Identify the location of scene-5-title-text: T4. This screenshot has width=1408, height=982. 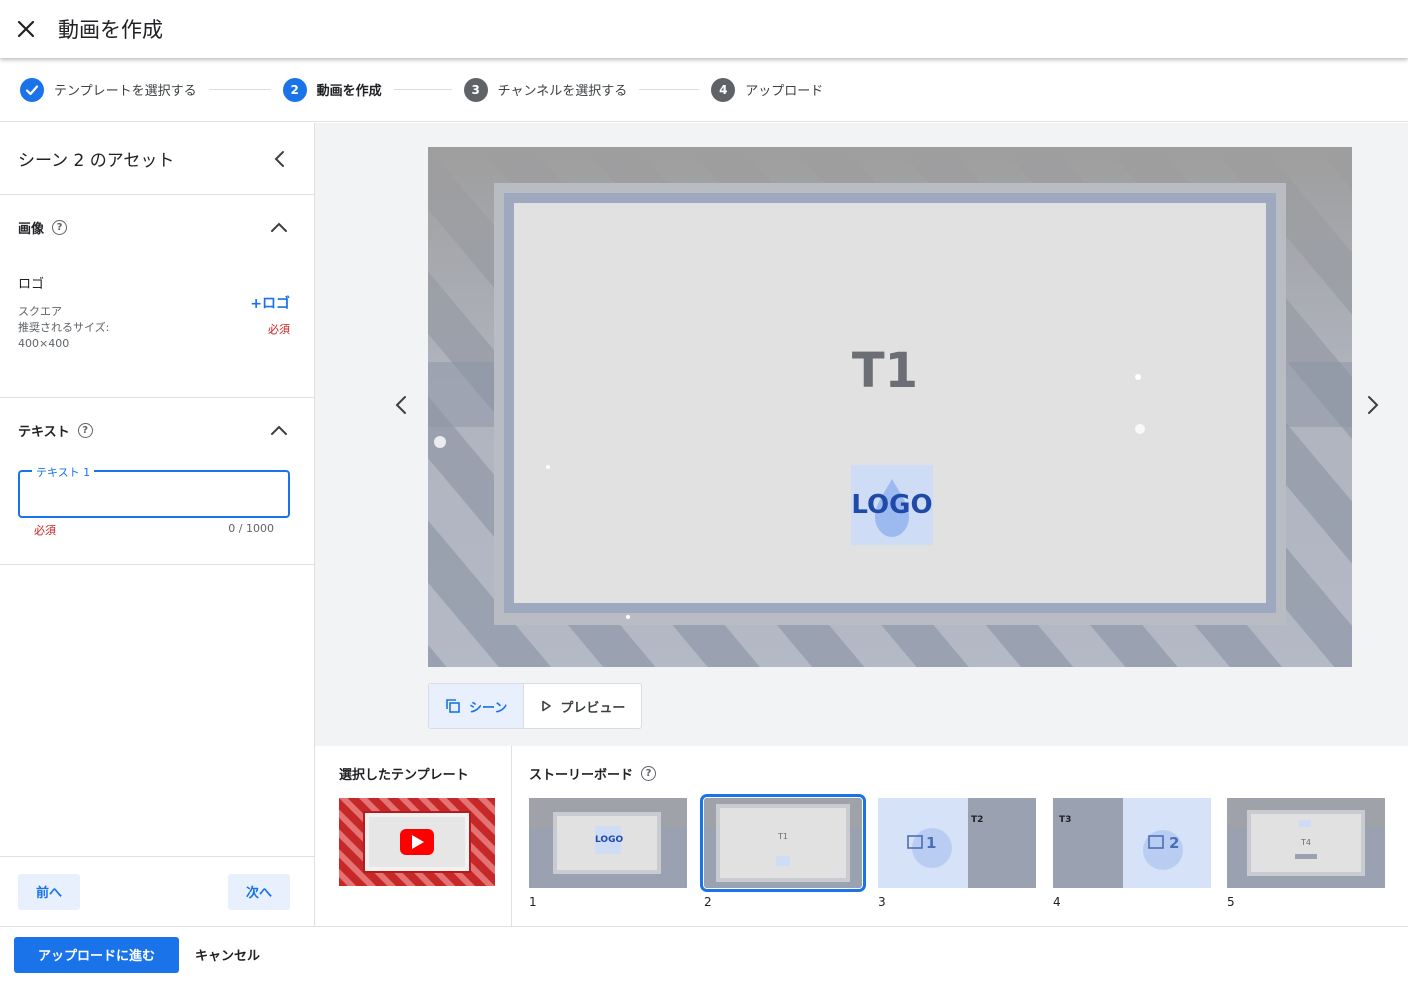
(1306, 842).